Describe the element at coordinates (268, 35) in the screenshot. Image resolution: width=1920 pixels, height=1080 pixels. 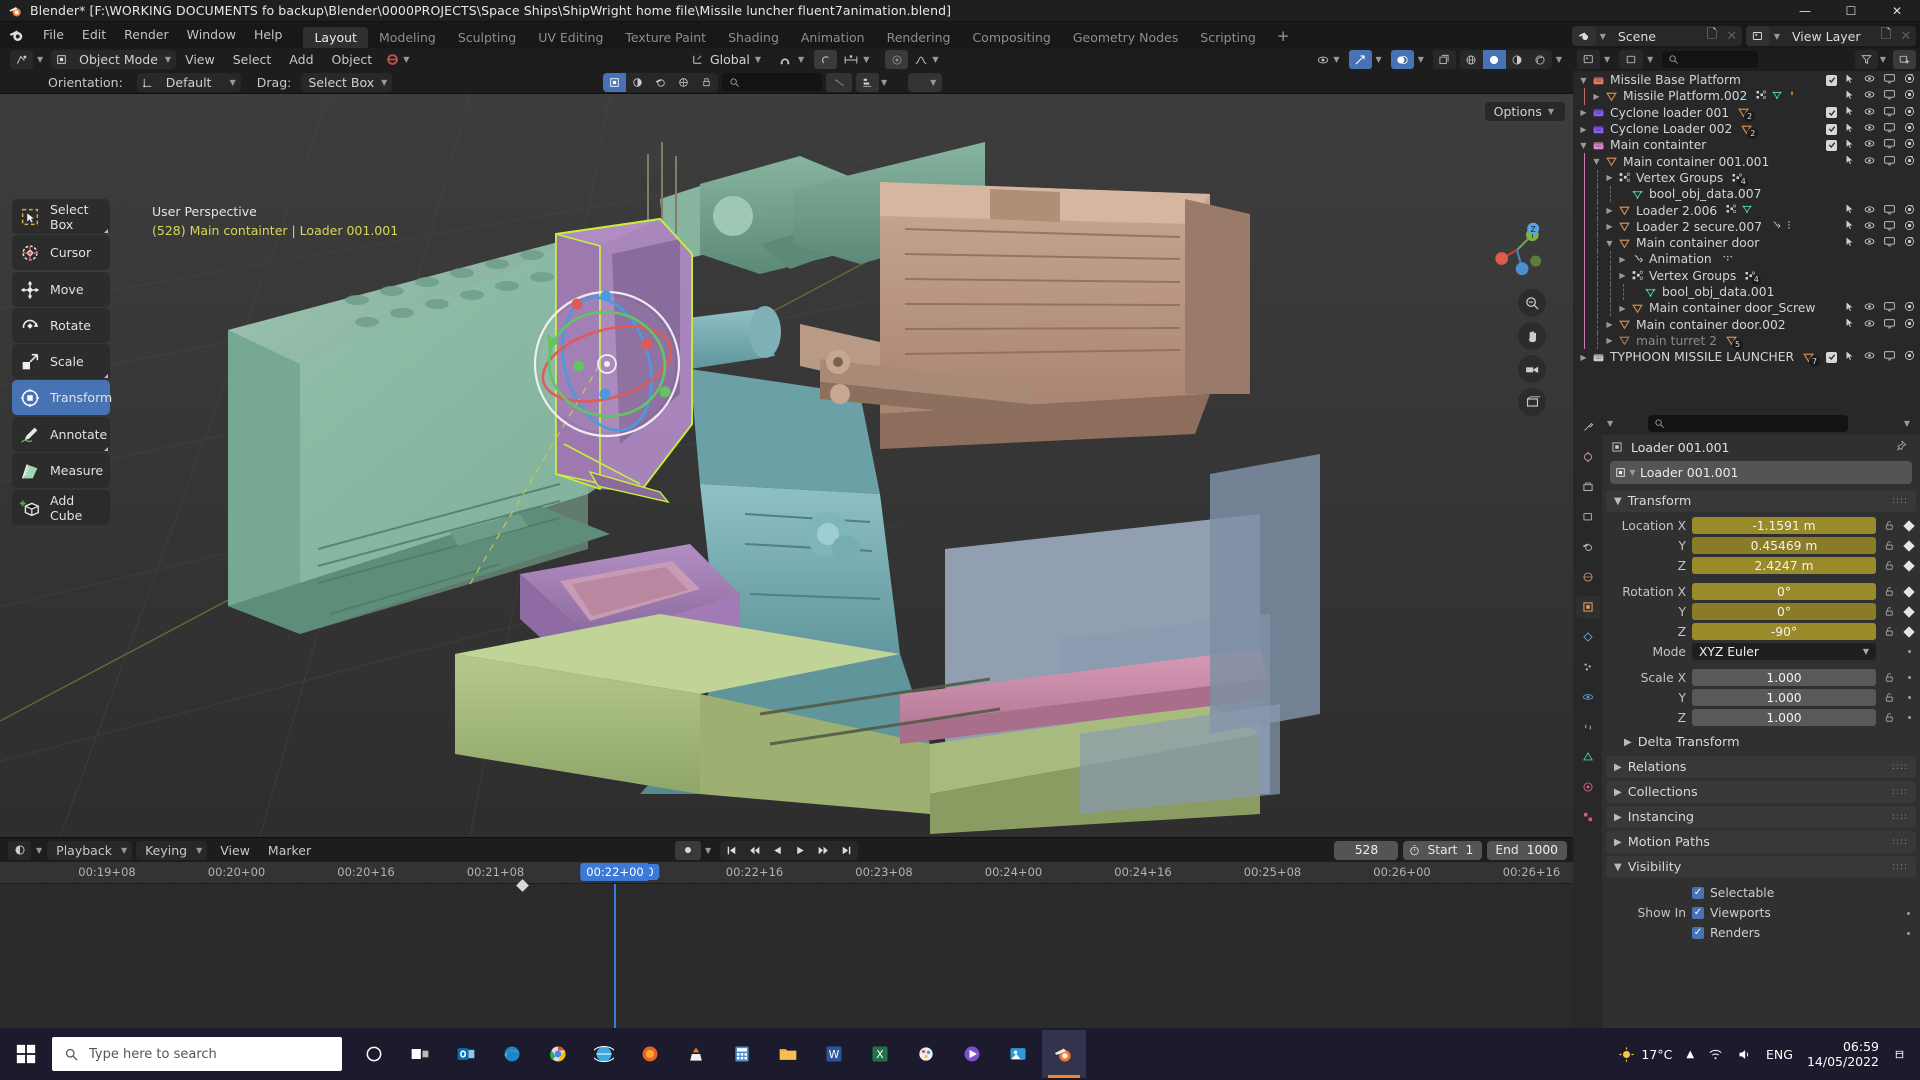
I see `menu-help: Help` at that location.